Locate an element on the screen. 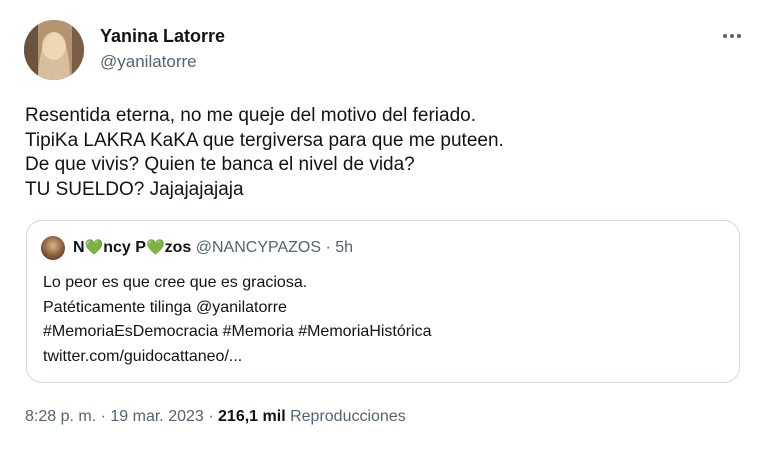 The width and height of the screenshot is (767, 449). quoted-avatar is located at coordinates (53, 248).